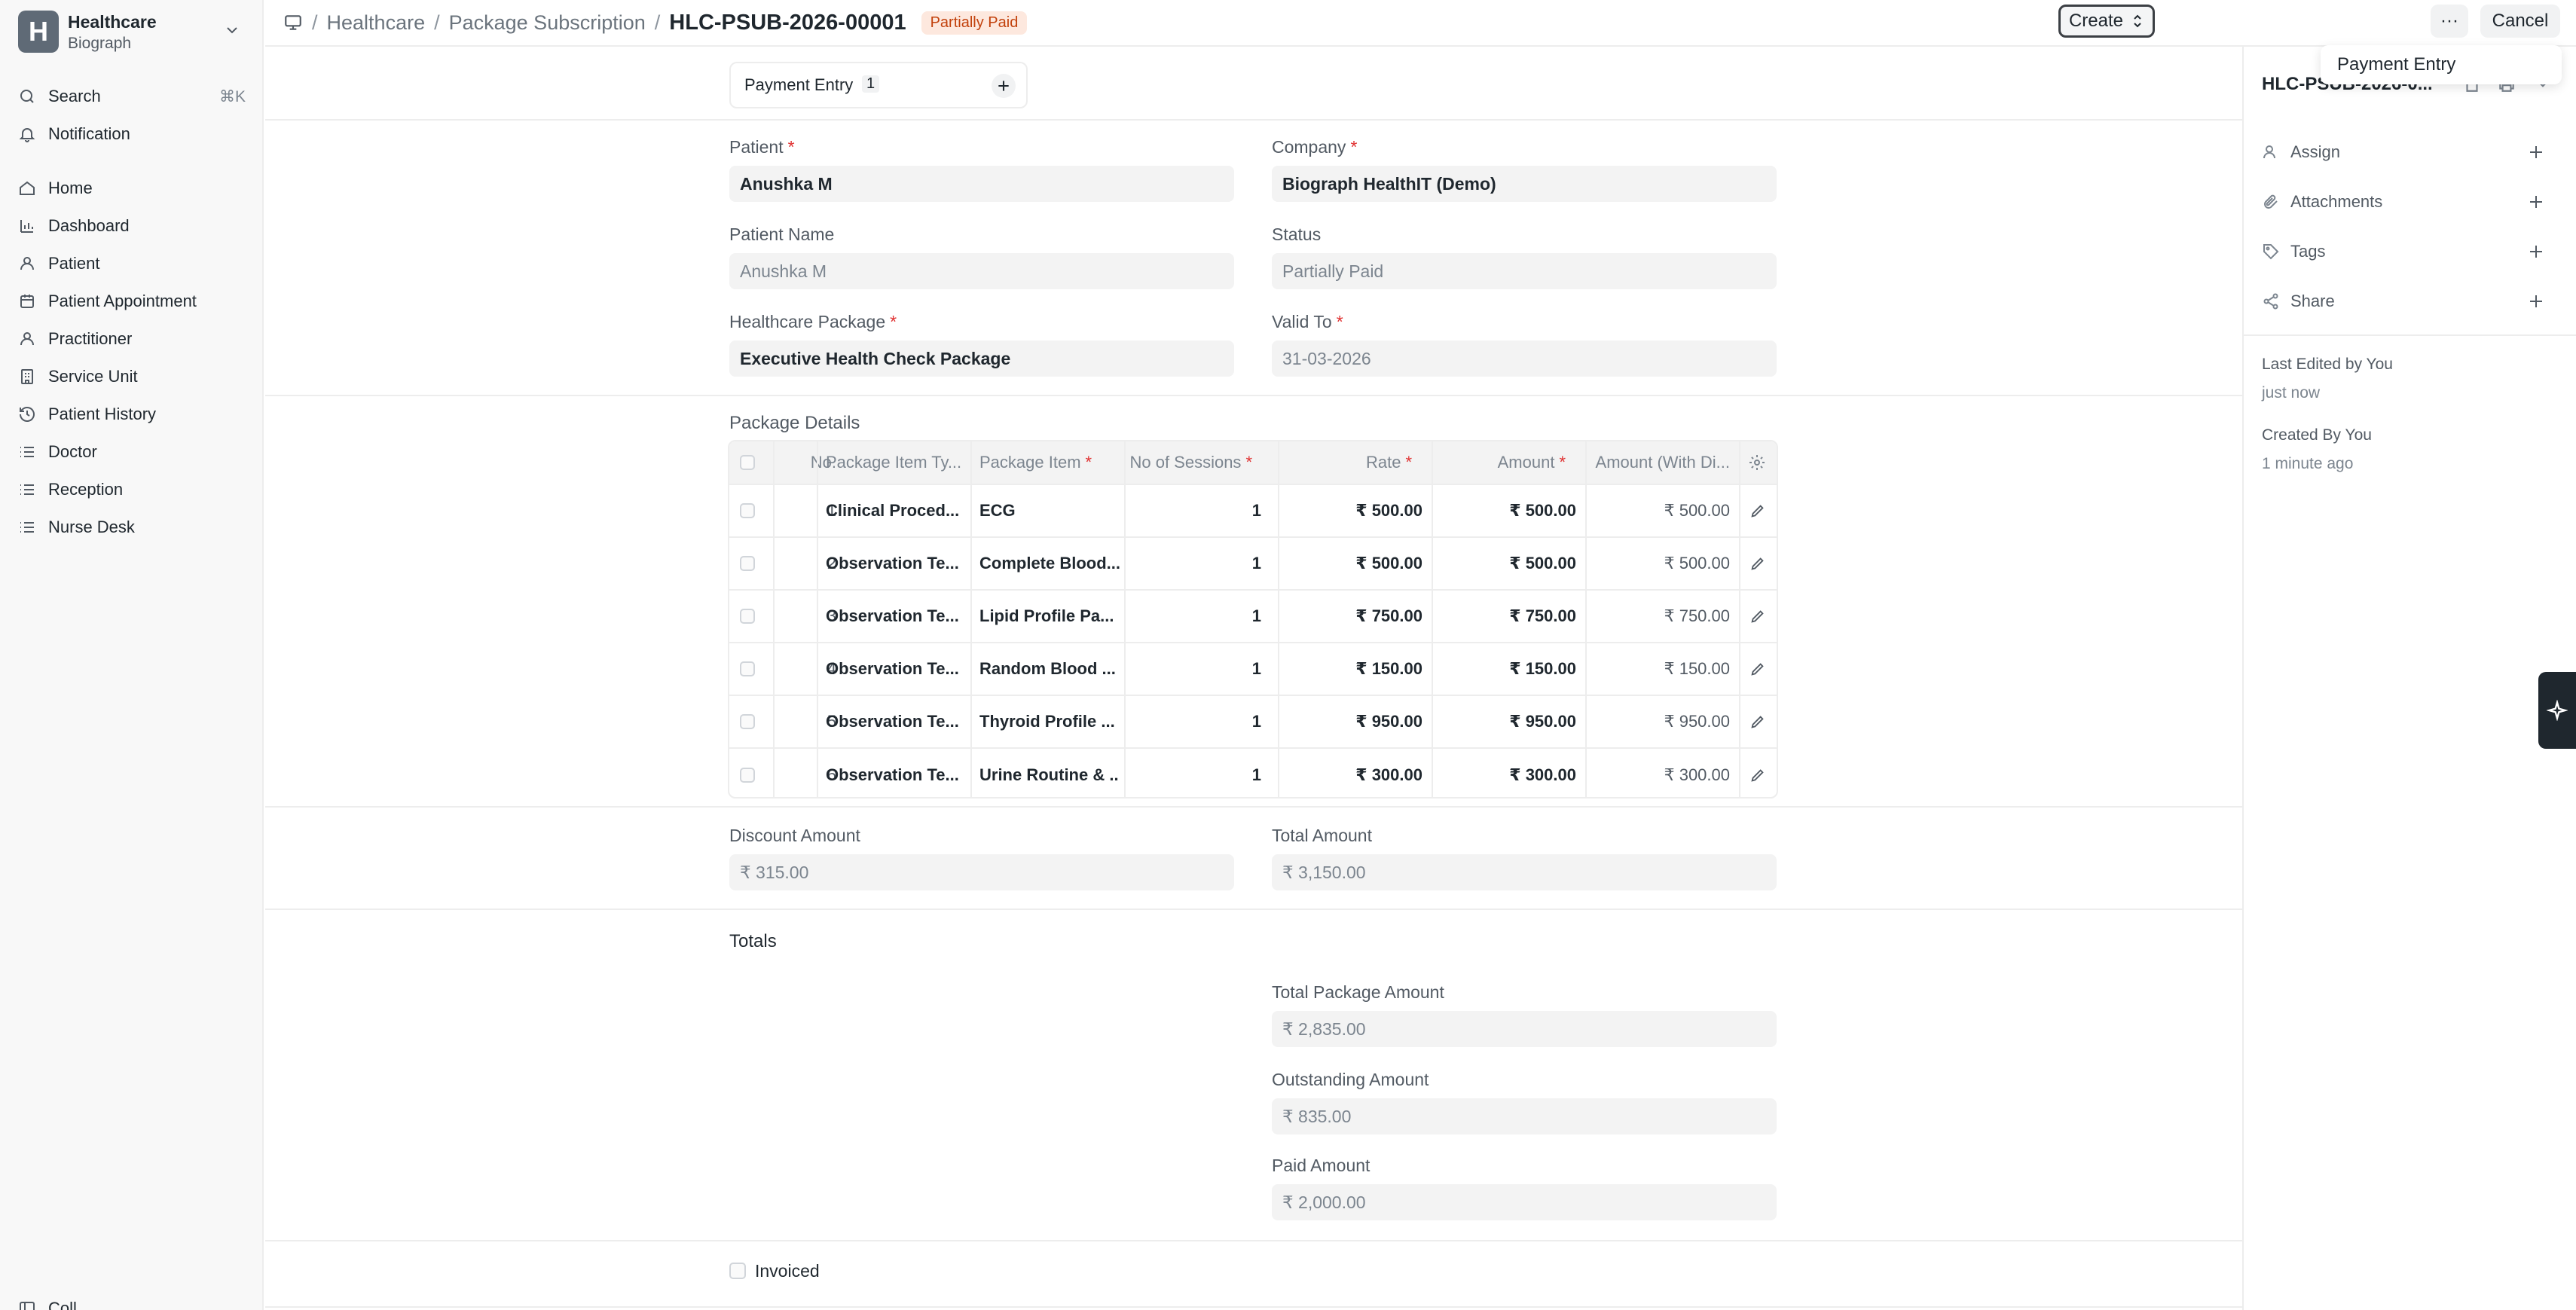 The width and height of the screenshot is (2576, 1310). What do you see at coordinates (137, 452) in the screenshot?
I see `sidebar-item-doctor: Doctor` at bounding box center [137, 452].